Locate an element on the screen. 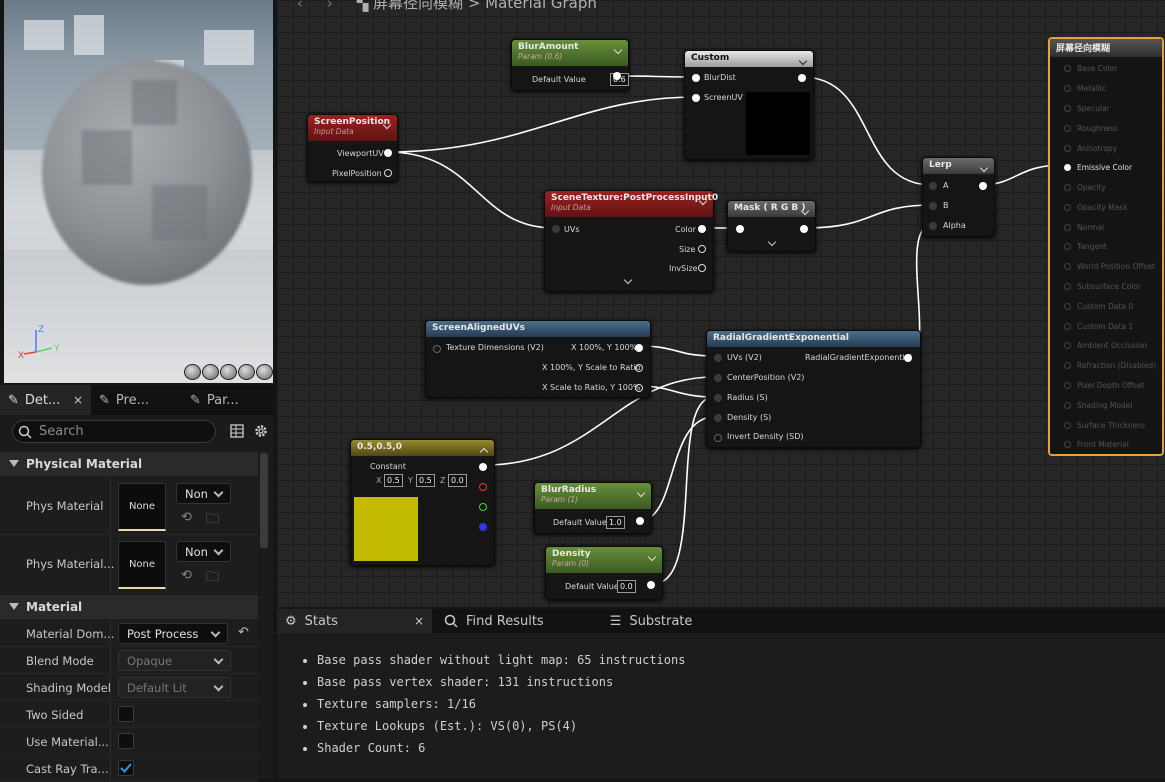 Image resolution: width=1165 pixels, height=782 pixels. g-output-pin is located at coordinates (483, 507).